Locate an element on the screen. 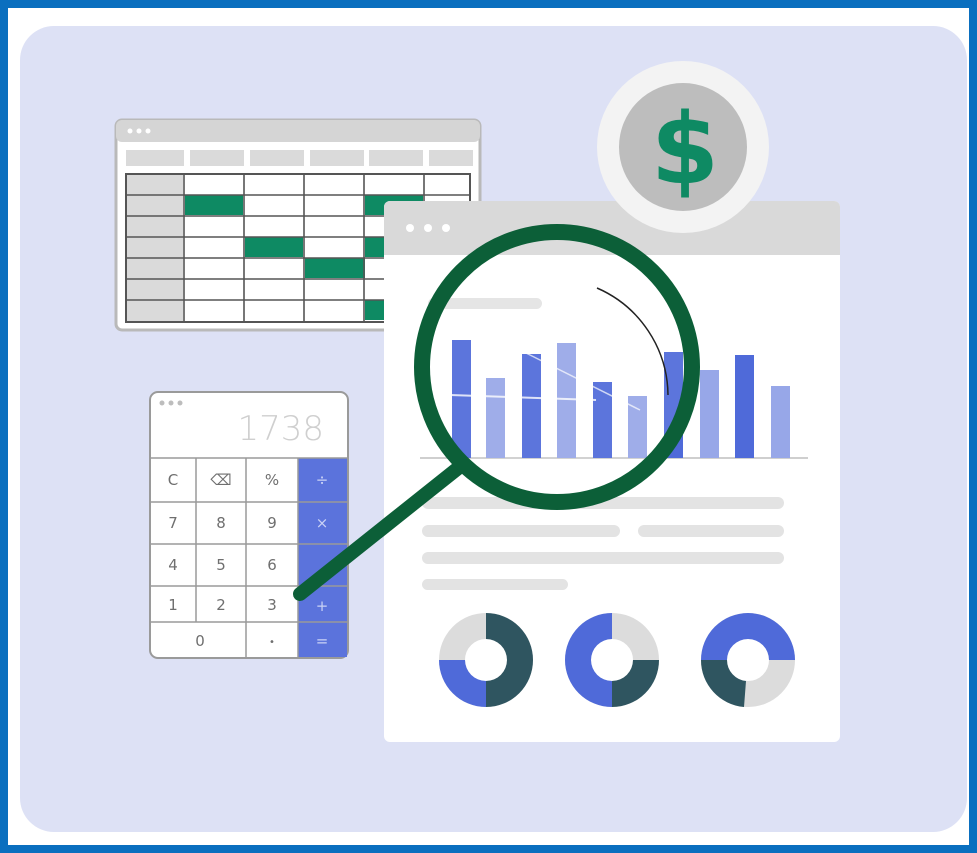 This screenshot has height=853, width=977. calculator-key-3: 3 is located at coordinates (272, 605).